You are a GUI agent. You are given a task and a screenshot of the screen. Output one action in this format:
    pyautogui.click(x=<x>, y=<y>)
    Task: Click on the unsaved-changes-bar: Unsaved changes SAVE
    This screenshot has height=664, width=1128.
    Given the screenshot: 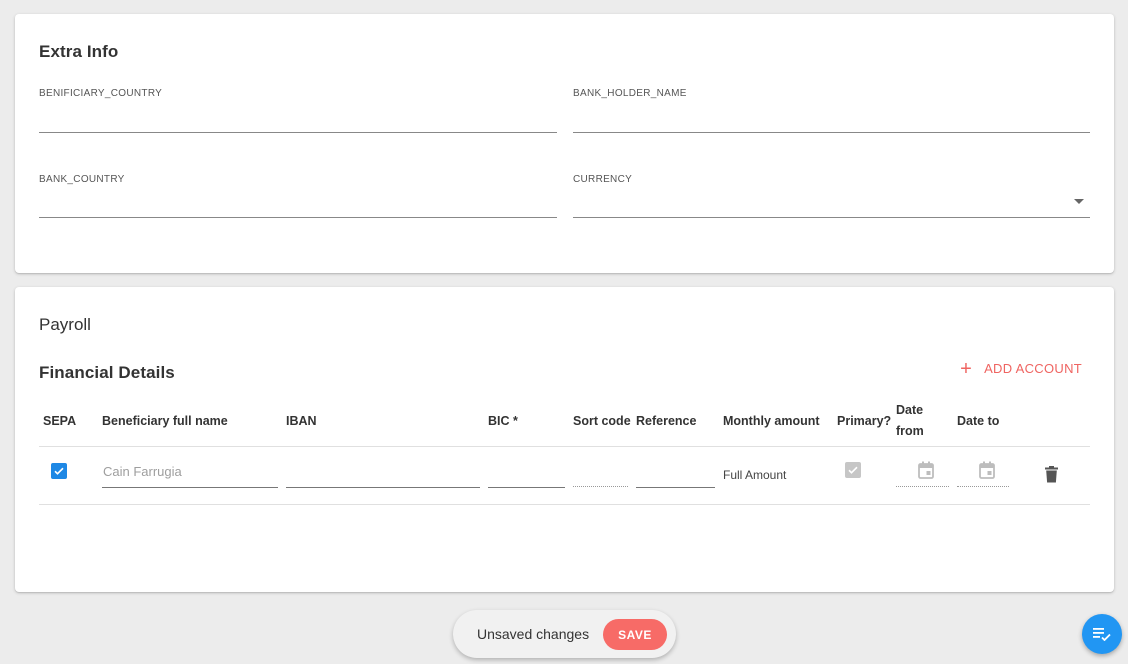 What is the action you would take?
    pyautogui.click(x=564, y=634)
    